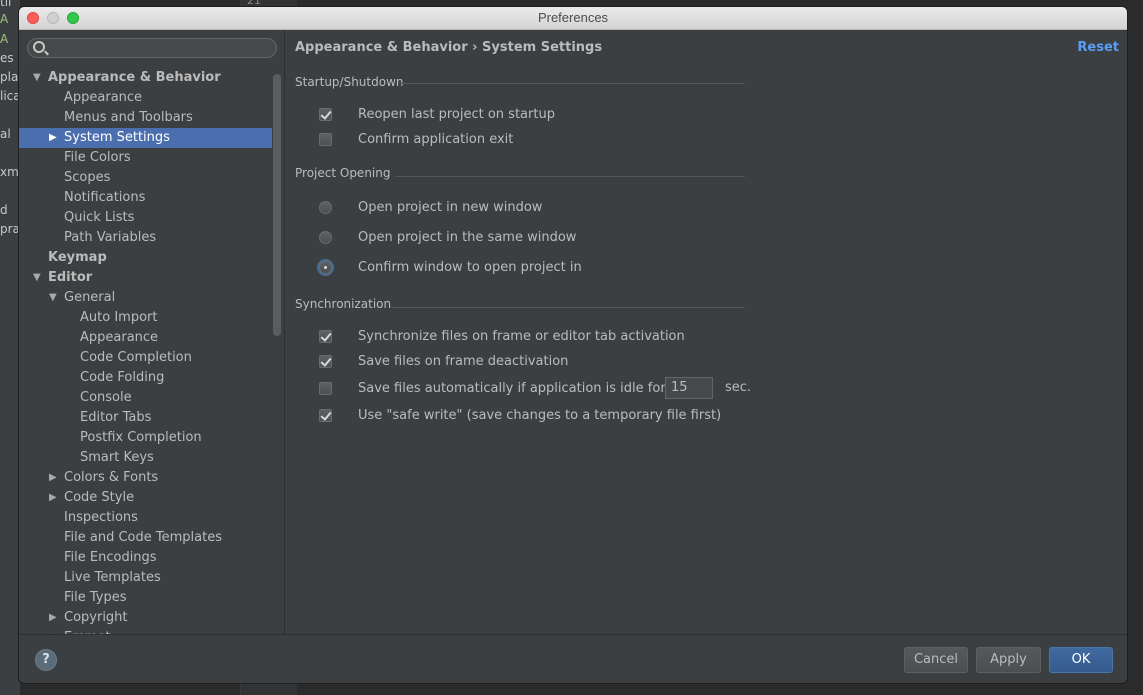 This screenshot has width=1143, height=695. I want to click on background-project-panel: til A A es plat lica al xml d prar, so click(12, 347).